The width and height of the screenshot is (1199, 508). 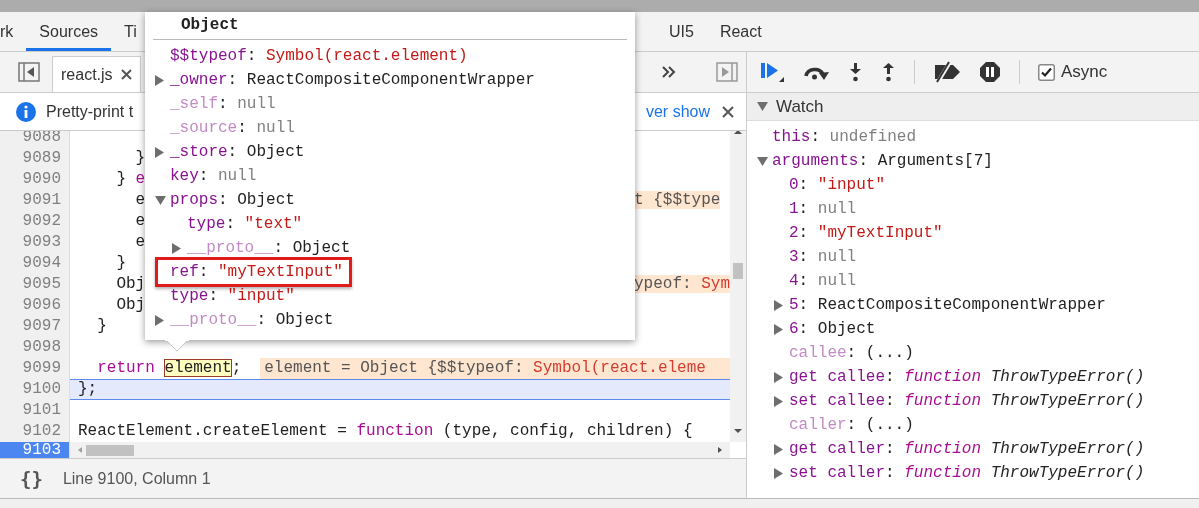 What do you see at coordinates (35, 431) in the screenshot?
I see `line-number: 9102` at bounding box center [35, 431].